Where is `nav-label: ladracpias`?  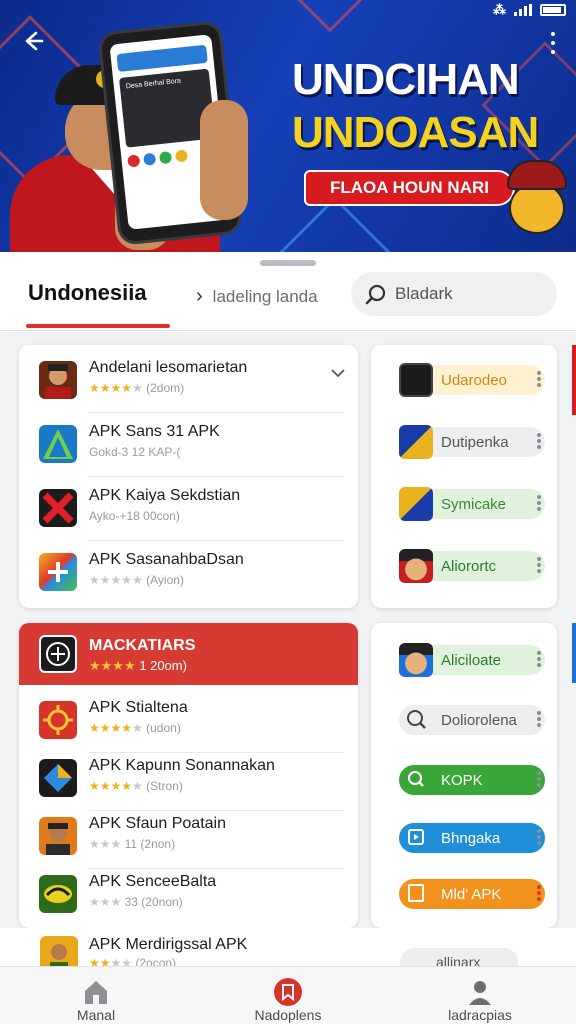
nav-label: ladracpias is located at coordinates (480, 1015).